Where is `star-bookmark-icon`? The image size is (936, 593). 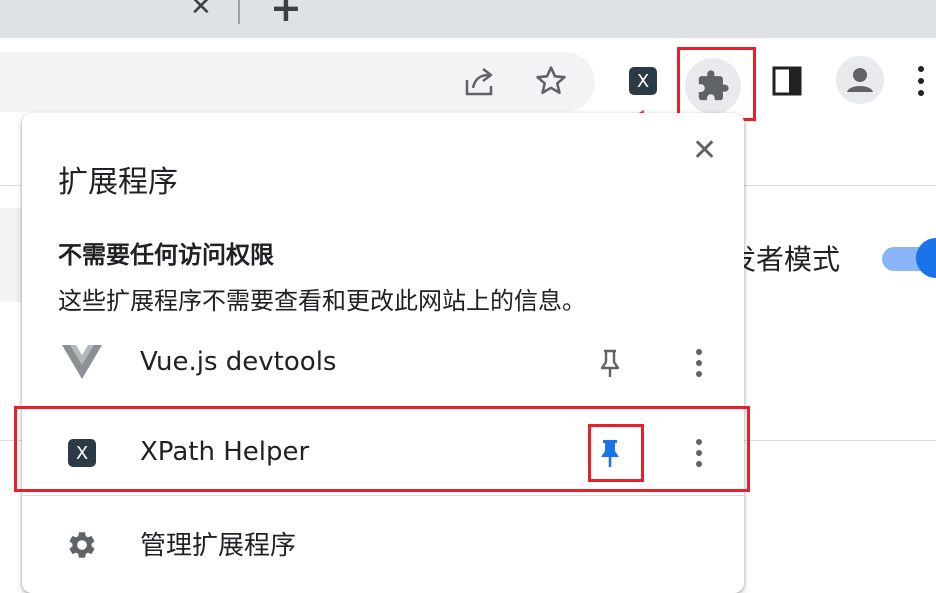 star-bookmark-icon is located at coordinates (551, 81).